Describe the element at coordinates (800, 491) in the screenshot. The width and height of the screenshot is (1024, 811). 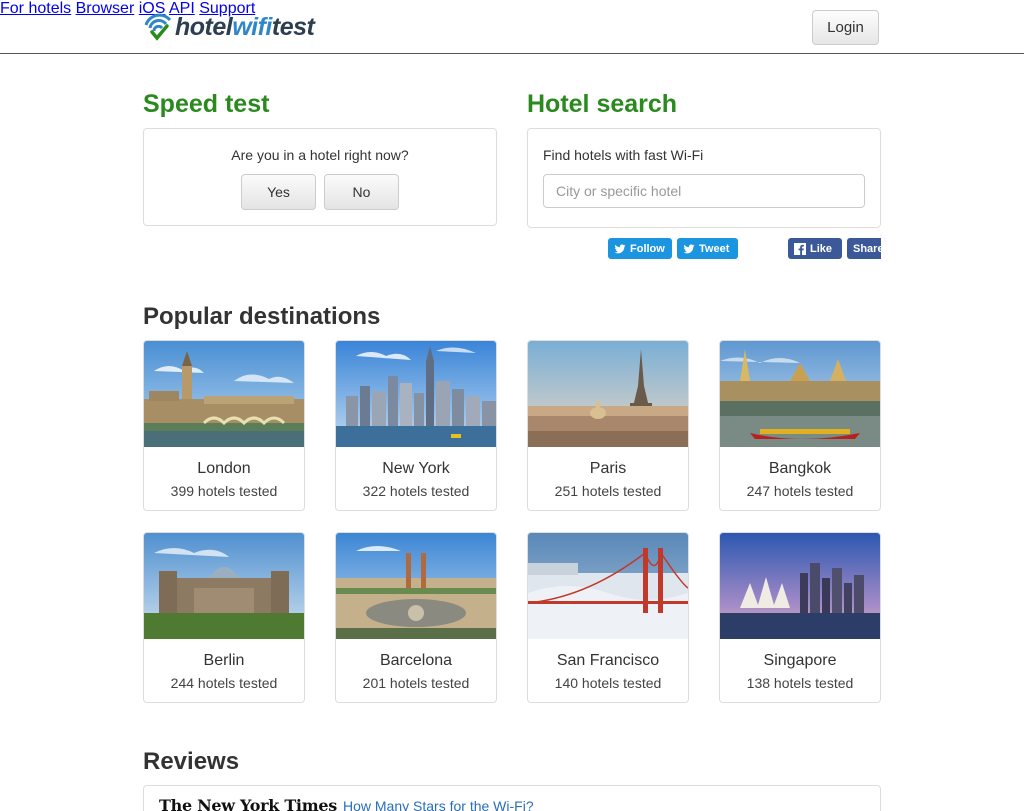
I see `hotels-tested-count: 247 hotels tested` at that location.